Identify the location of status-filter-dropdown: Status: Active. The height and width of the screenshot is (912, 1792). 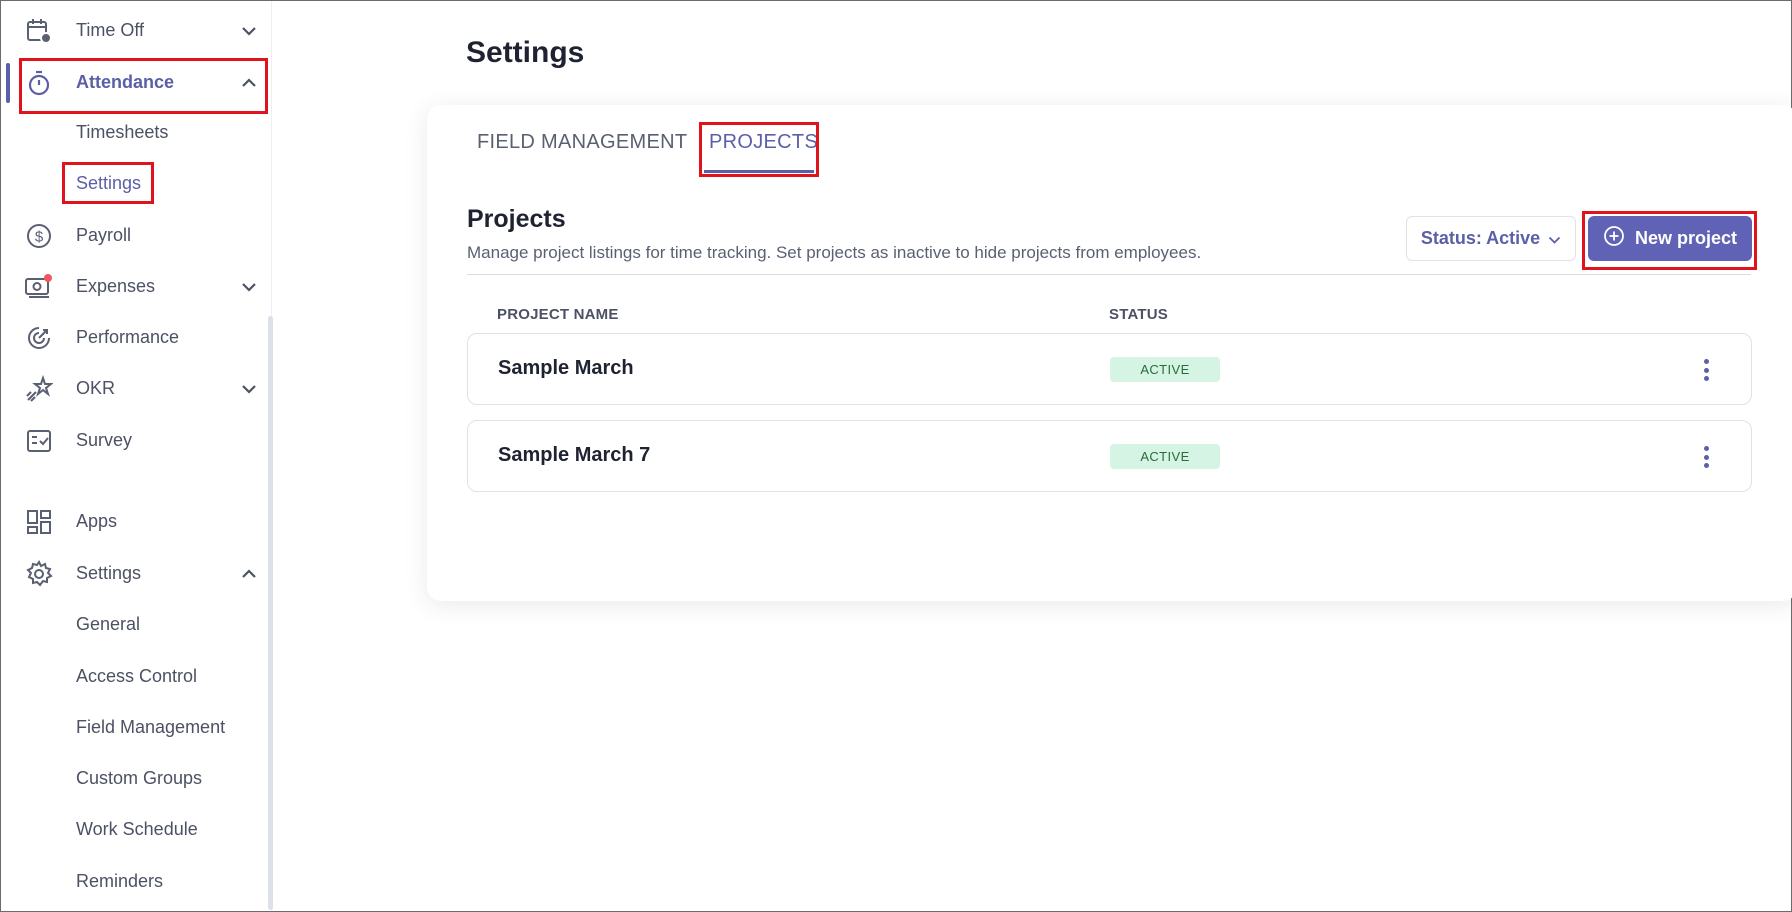
(1491, 238).